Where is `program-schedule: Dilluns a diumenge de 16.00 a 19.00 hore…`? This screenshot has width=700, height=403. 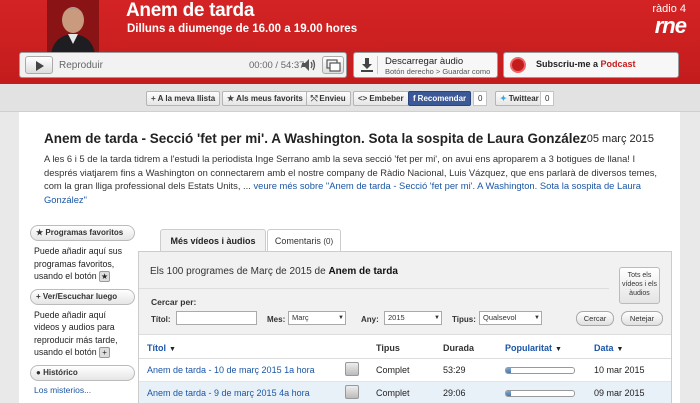 program-schedule: Dilluns a diumenge de 16.00 a 19.00 hore… is located at coordinates (242, 29).